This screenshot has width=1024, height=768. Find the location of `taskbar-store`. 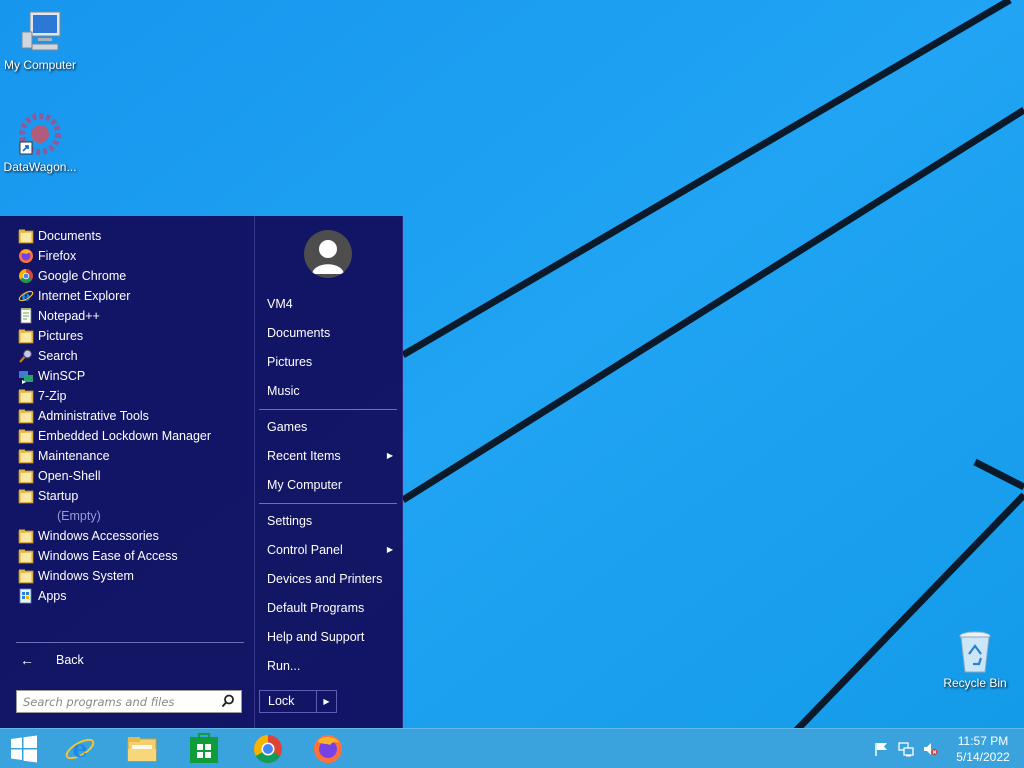

taskbar-store is located at coordinates (204, 748).